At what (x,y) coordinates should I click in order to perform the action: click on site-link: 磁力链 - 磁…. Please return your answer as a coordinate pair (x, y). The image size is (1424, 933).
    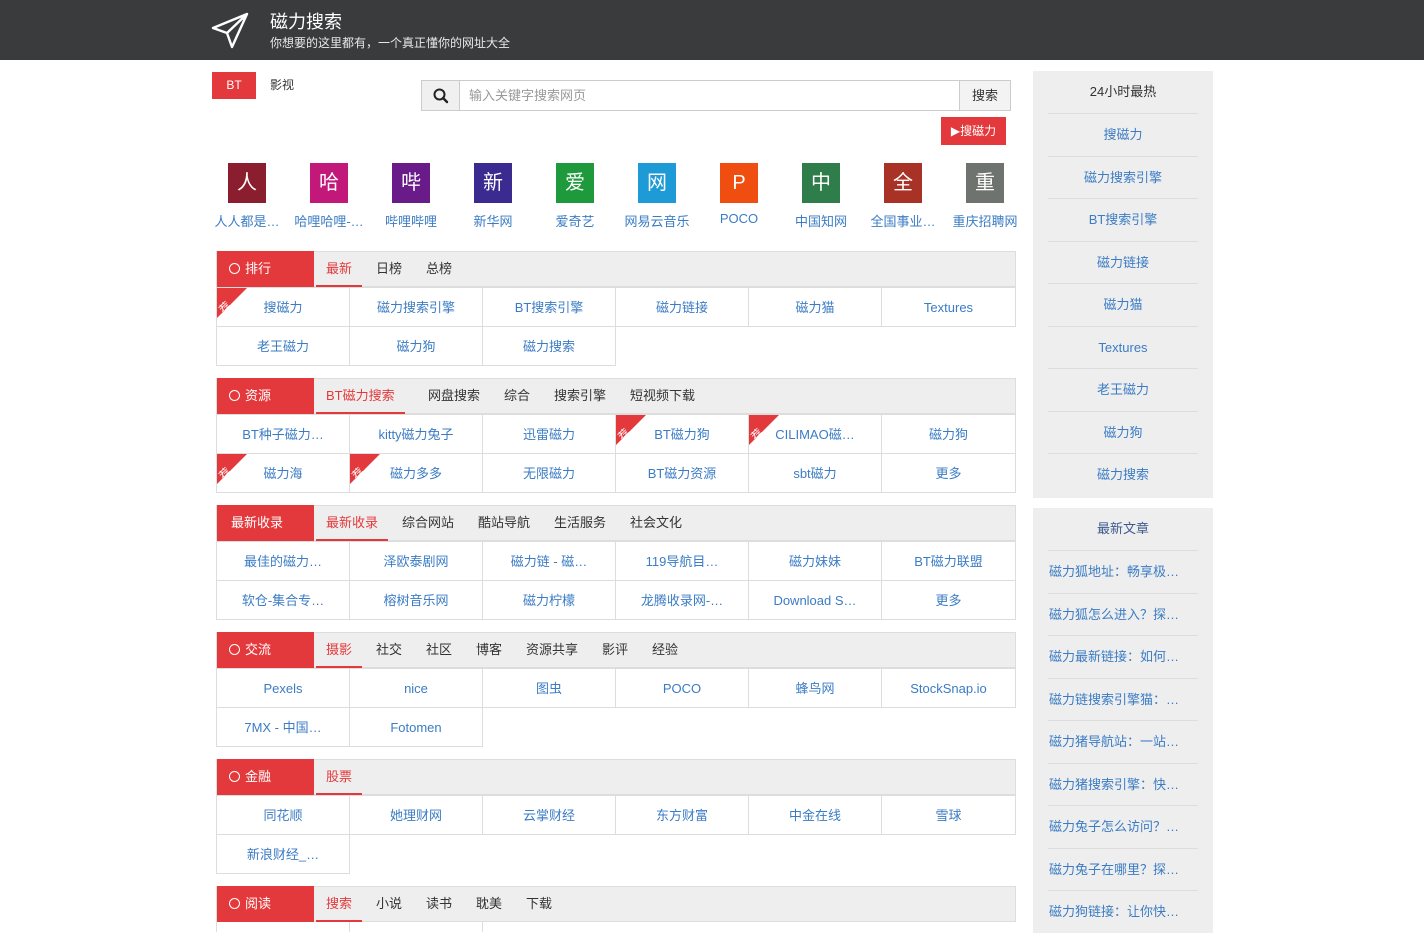
    Looking at the image, I should click on (549, 561).